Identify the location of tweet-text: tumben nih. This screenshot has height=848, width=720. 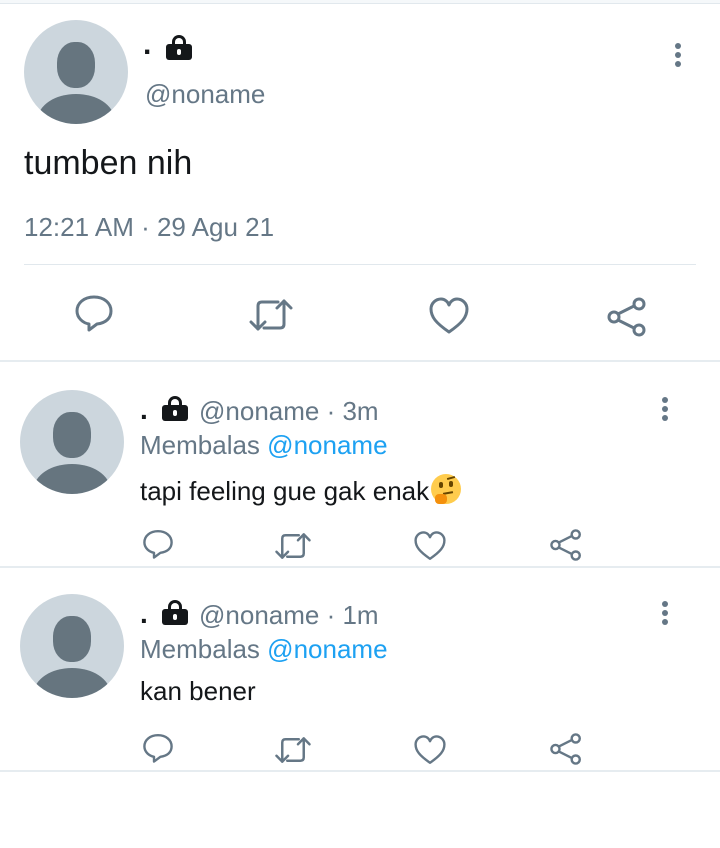
(108, 163).